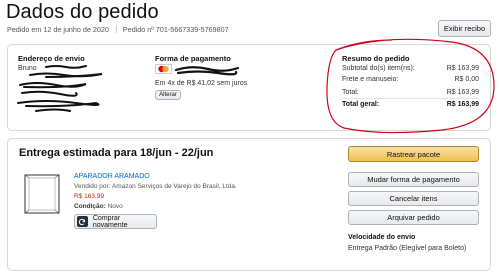 This screenshot has width=500, height=274. What do you see at coordinates (410, 98) in the screenshot?
I see `summary-divider` at bounding box center [410, 98].